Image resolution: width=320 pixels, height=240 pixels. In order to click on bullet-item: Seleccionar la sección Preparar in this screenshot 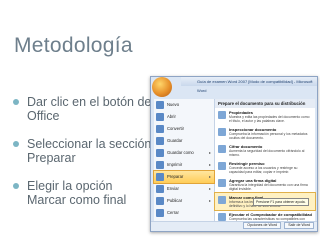, I will do `click(81, 151)`.